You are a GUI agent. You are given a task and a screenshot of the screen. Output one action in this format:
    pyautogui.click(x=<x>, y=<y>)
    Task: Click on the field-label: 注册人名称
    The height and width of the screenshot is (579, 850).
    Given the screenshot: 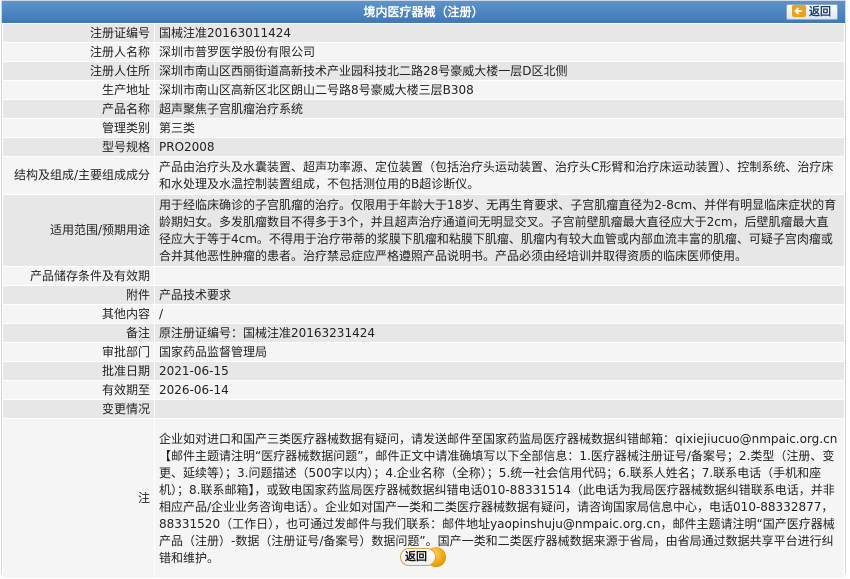 What is the action you would take?
    pyautogui.click(x=78, y=52)
    